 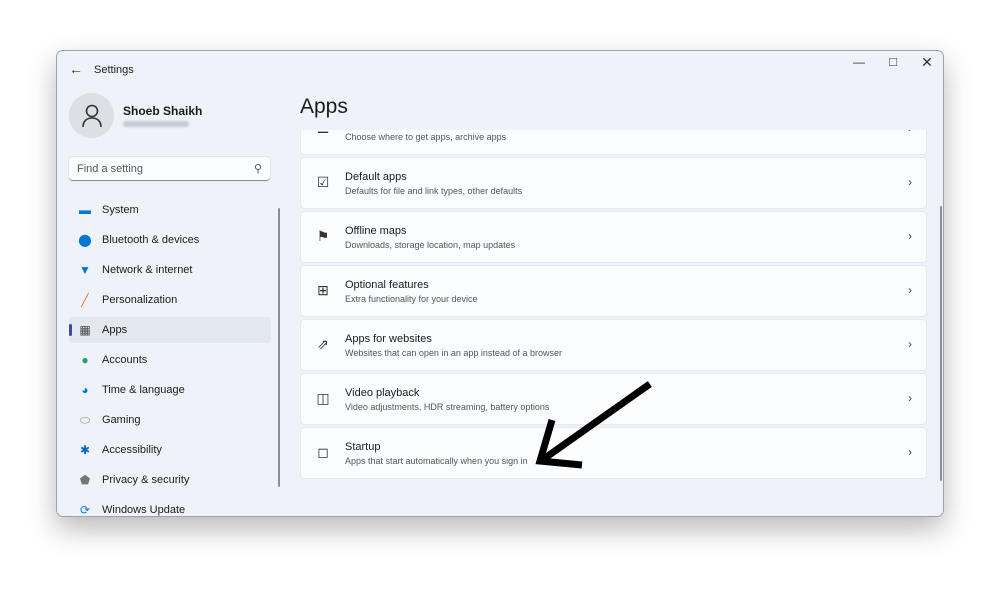 I want to click on annotation-arrow, so click(x=593, y=425).